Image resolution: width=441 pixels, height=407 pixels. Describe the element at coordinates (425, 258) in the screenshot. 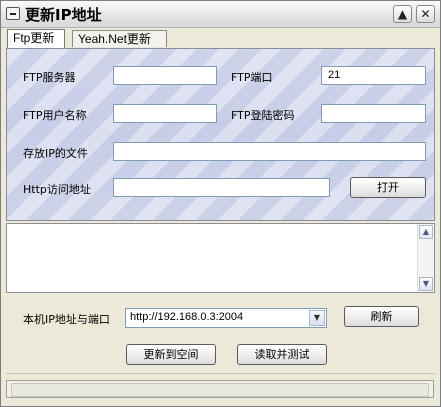

I see `log-scrollbar: ▲ ▼` at that location.